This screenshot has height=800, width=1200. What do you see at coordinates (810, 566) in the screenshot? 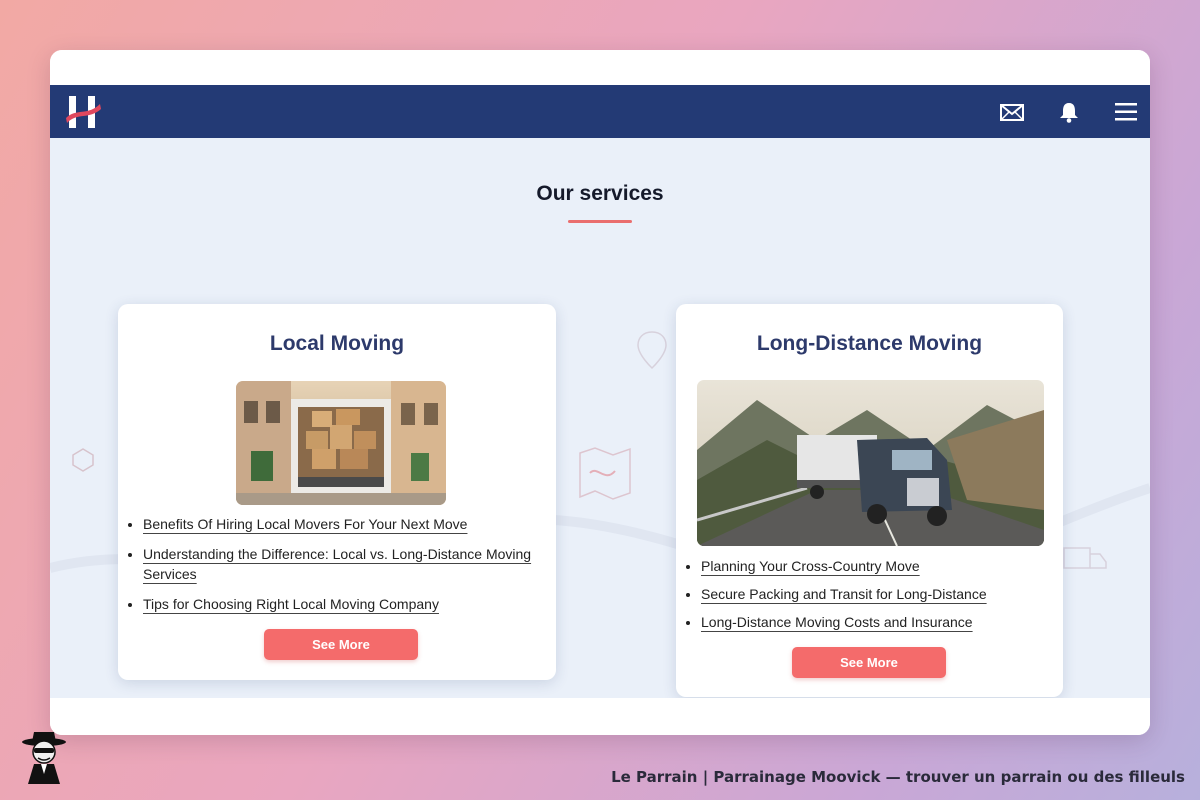
I see `article-link: Planning Your Cross-Country Move` at bounding box center [810, 566].